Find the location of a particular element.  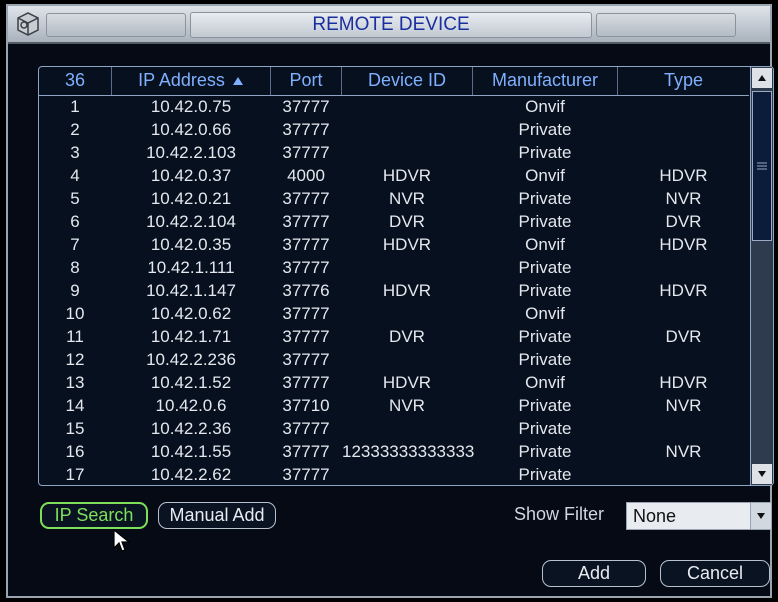

row-index-cell: 10 is located at coordinates (75, 313).